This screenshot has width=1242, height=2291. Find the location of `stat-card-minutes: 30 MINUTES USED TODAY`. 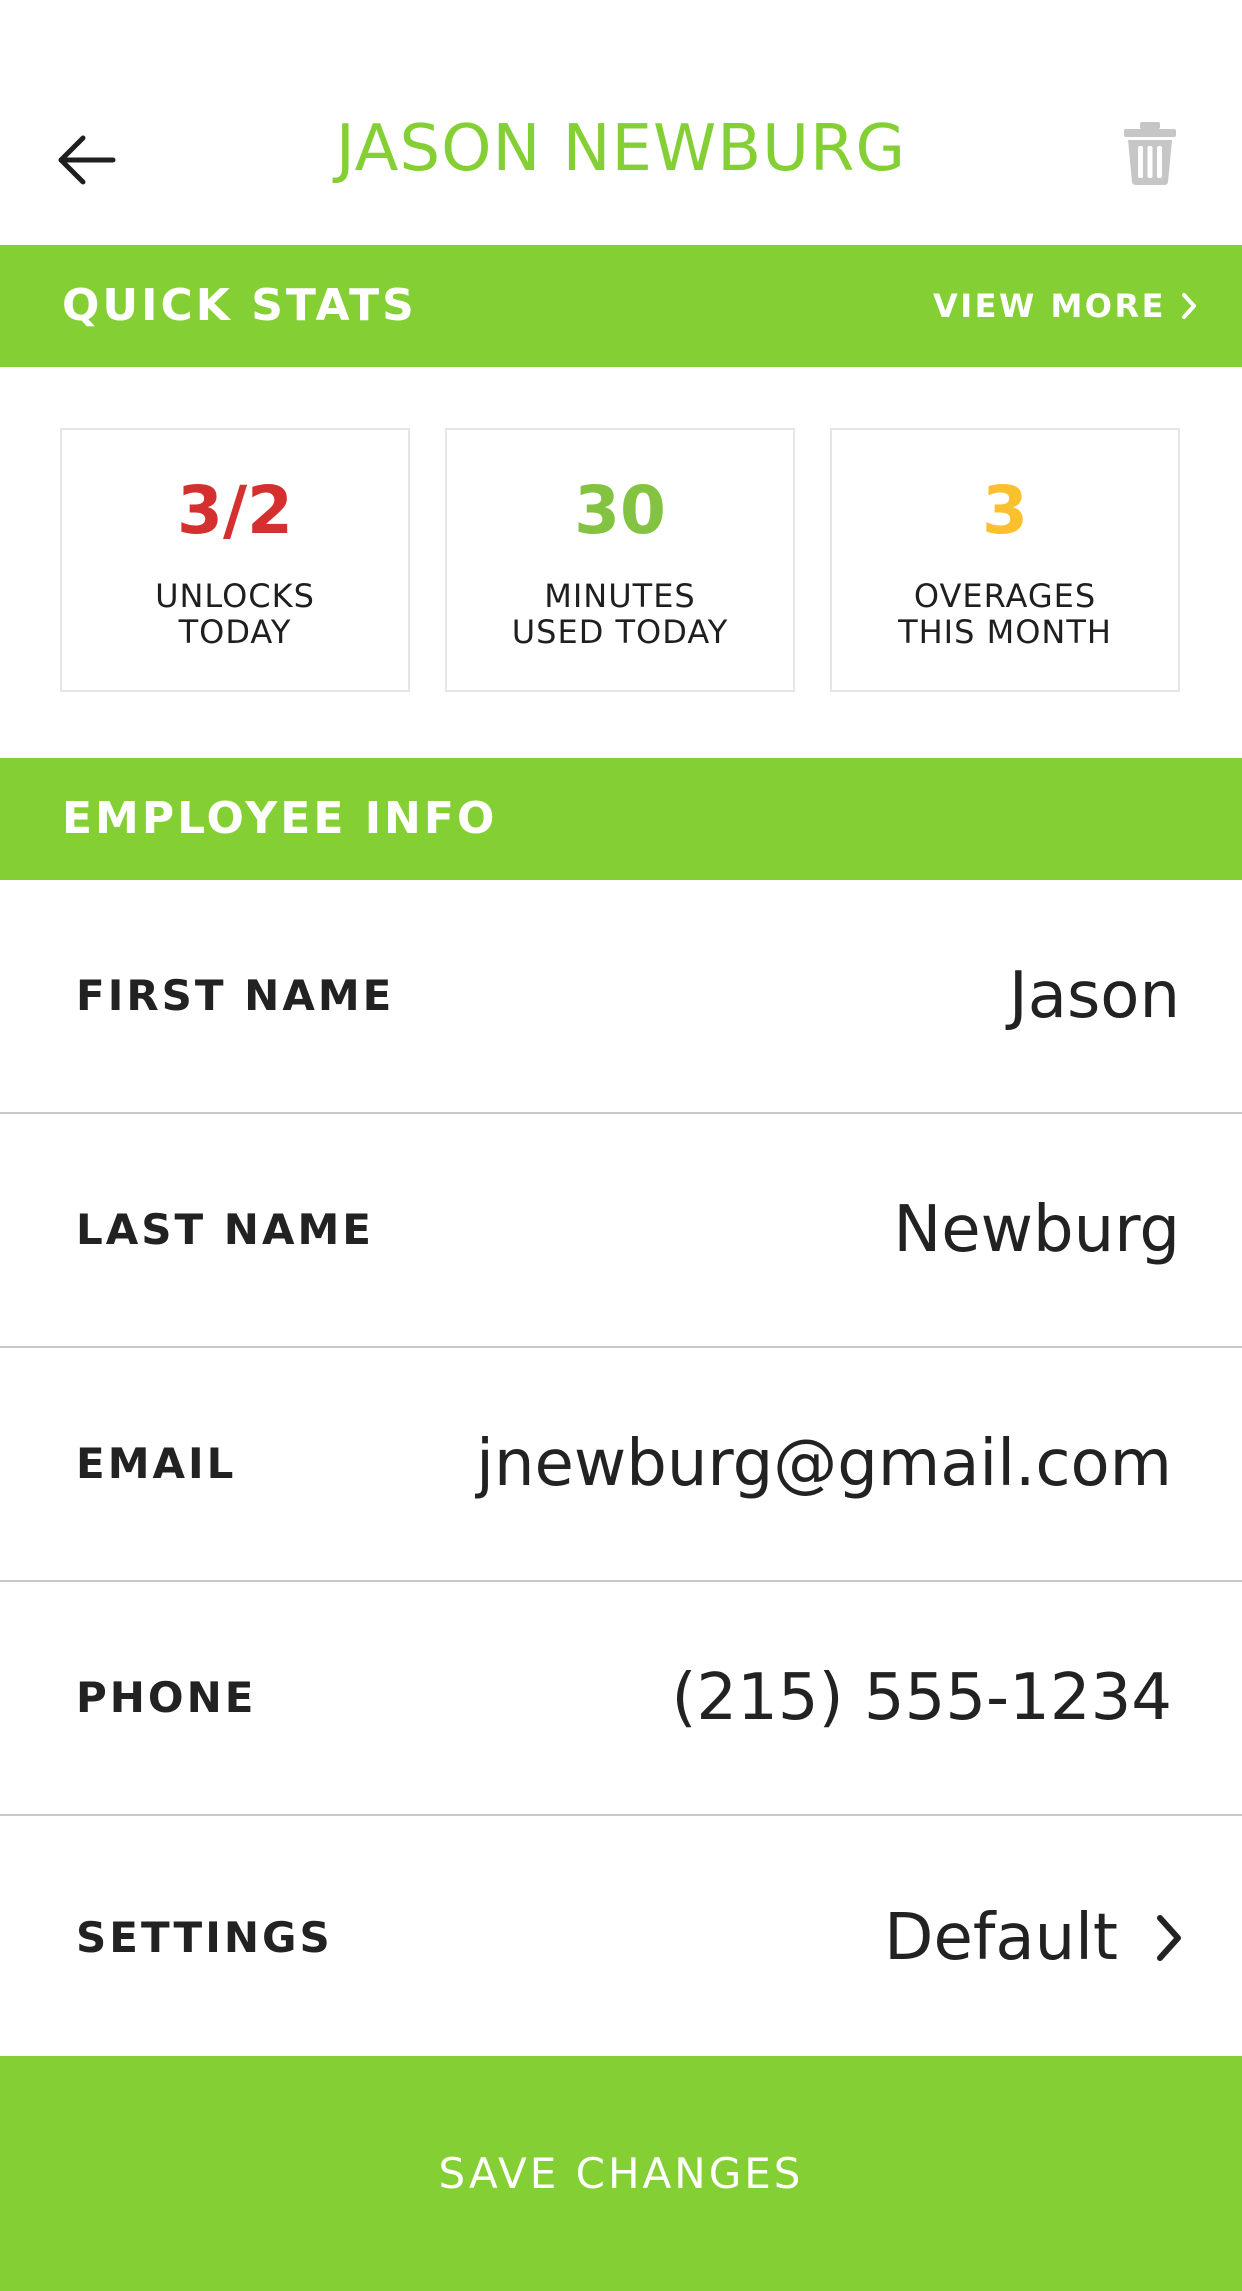

stat-card-minutes: 30 MINUTES USED TODAY is located at coordinates (620, 560).